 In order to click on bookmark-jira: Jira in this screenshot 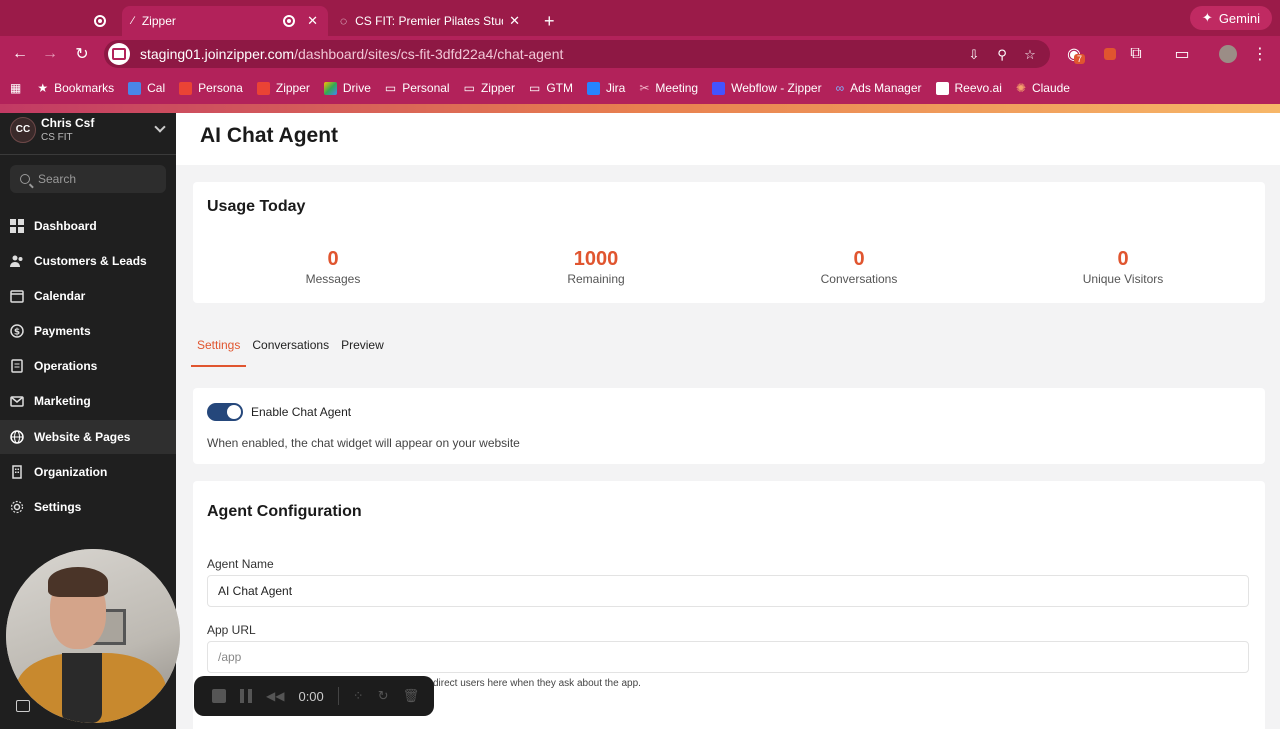, I will do `click(605, 88)`.